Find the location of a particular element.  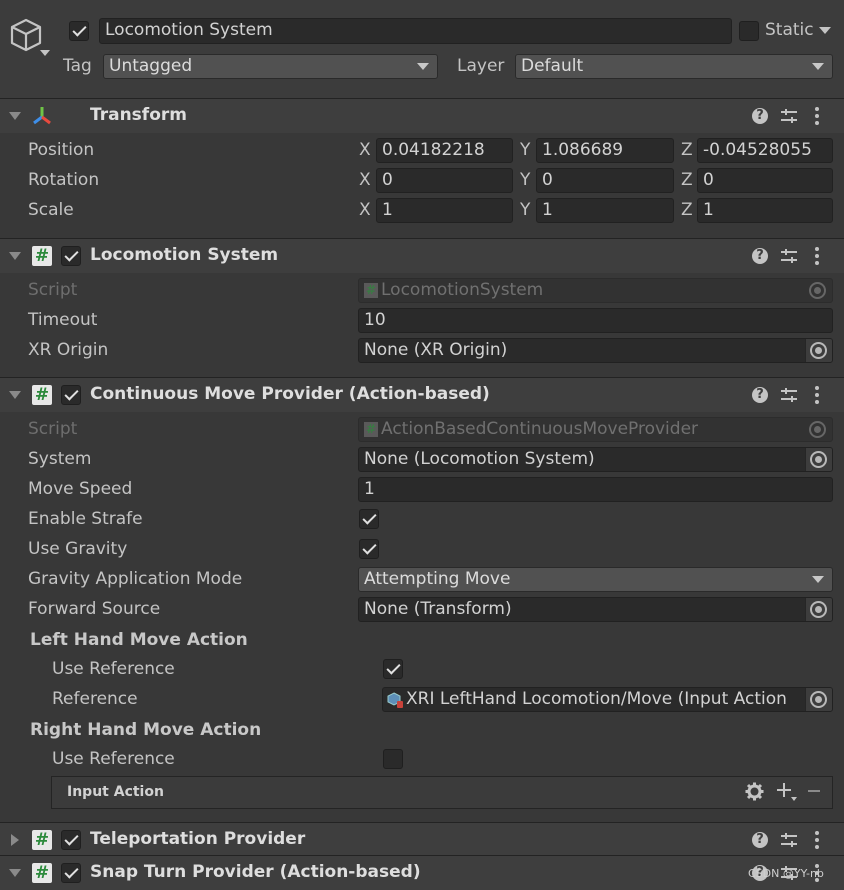

gravity-mode-dropdown: Attempting Move is located at coordinates (595, 579).